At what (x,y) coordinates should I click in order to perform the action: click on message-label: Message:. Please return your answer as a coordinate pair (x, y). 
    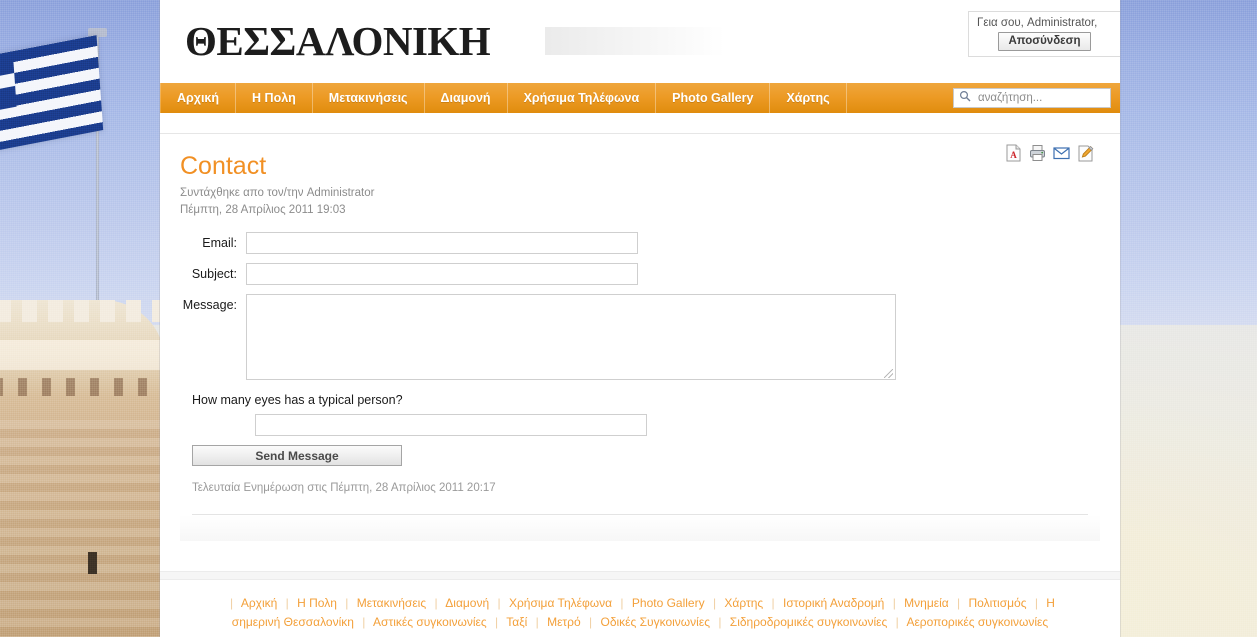
    Looking at the image, I should click on (209, 305).